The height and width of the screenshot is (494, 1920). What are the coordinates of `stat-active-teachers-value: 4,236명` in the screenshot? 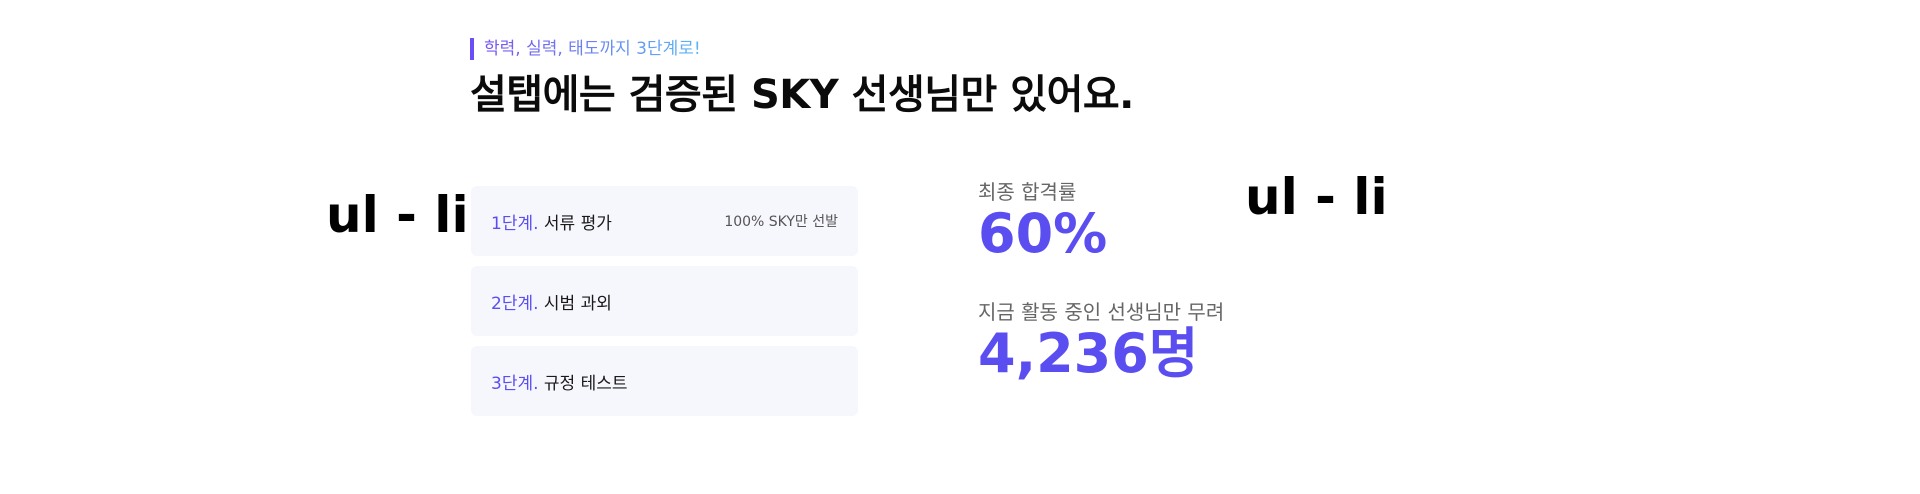 It's located at (1088, 353).